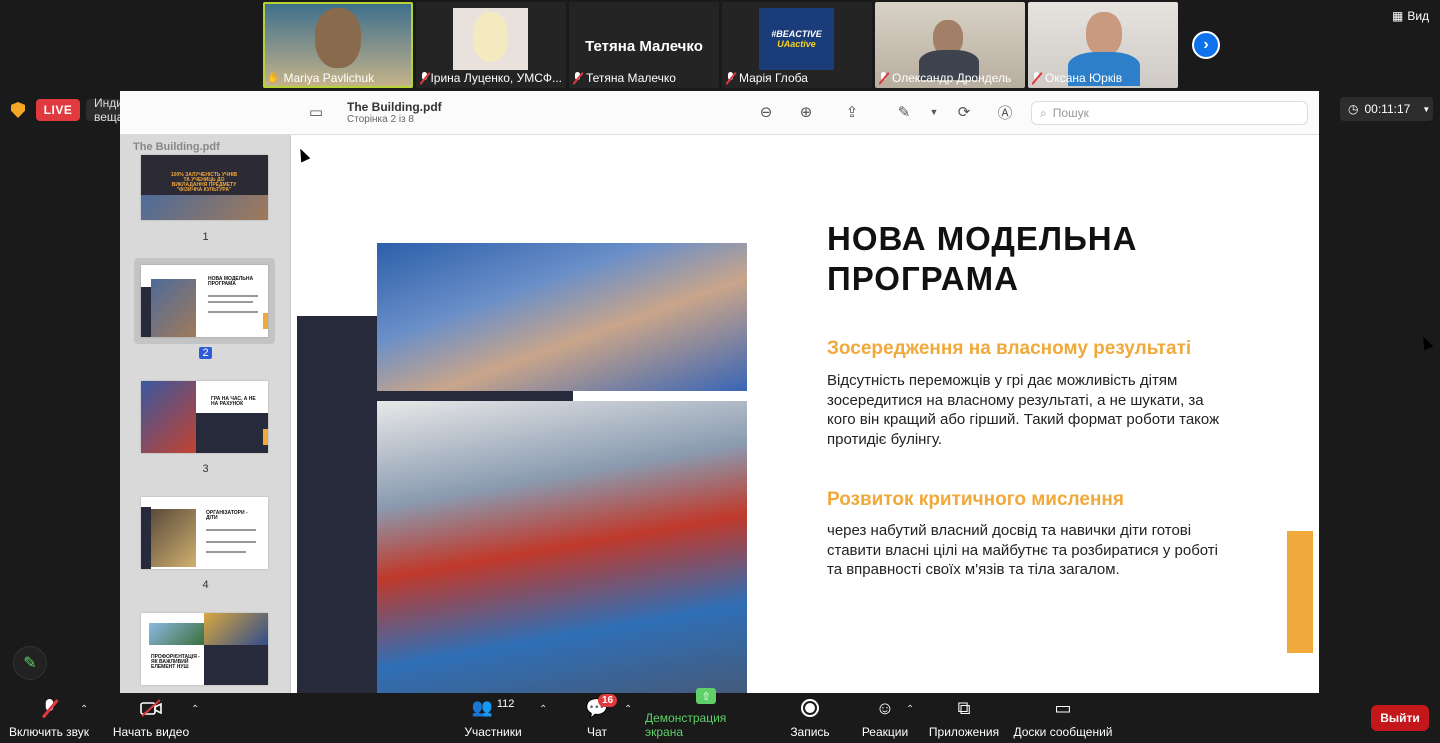 The image size is (1440, 743). What do you see at coordinates (1206, 45) in the screenshot?
I see `next-participants-button: ›` at bounding box center [1206, 45].